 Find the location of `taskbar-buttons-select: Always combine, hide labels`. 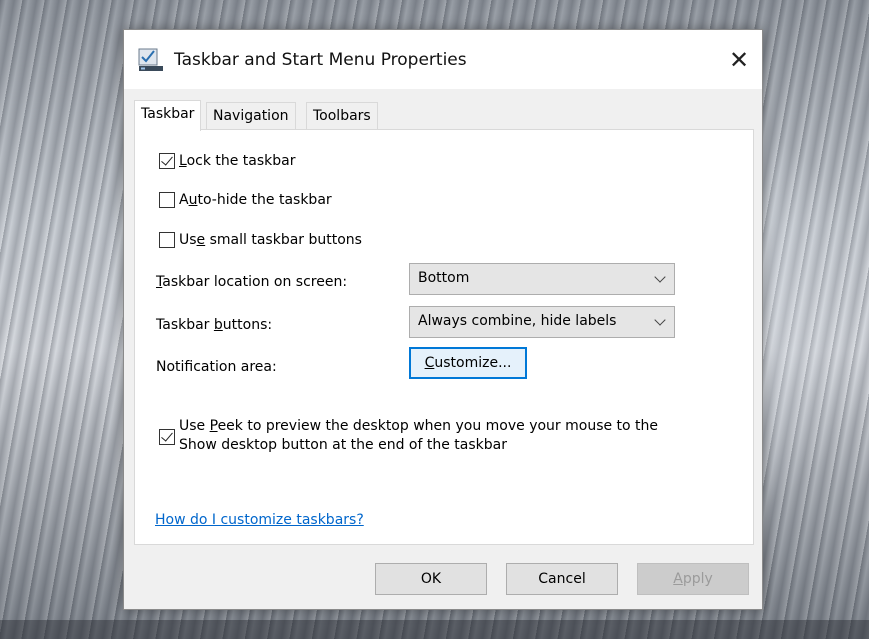

taskbar-buttons-select: Always combine, hide labels is located at coordinates (542, 322).